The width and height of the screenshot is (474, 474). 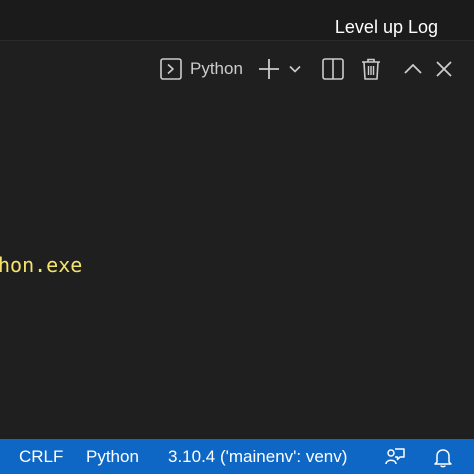 I want to click on trash-icon, so click(x=371, y=69).